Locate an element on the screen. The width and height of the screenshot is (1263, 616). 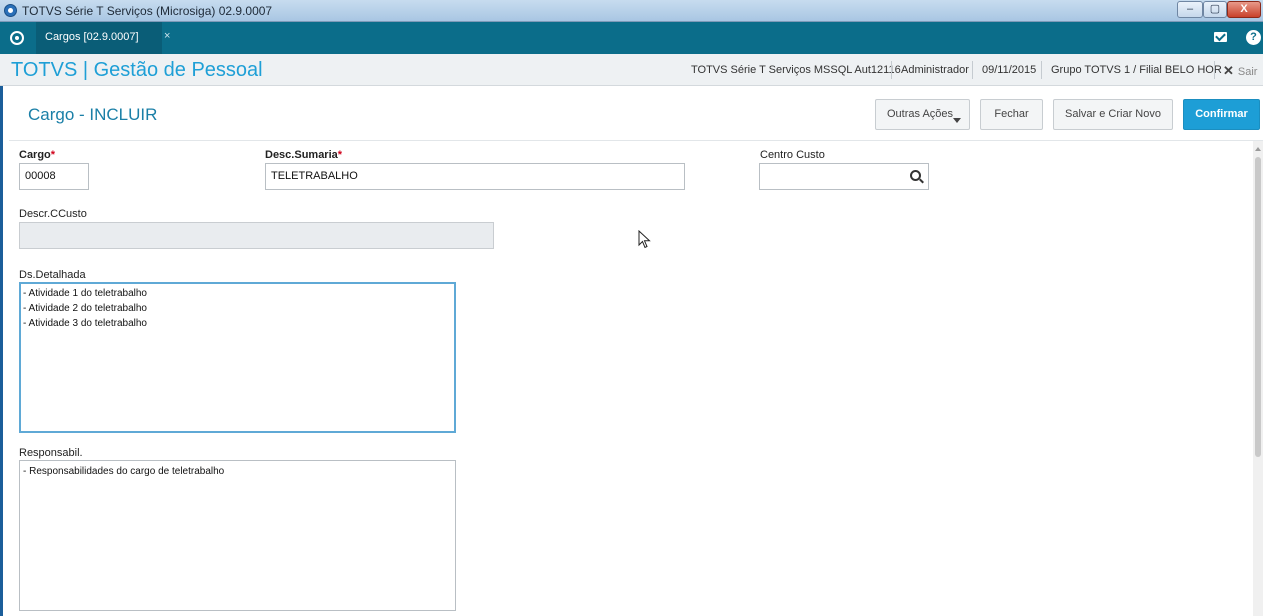
cargo-label-text: Cargo is located at coordinates (35, 155).